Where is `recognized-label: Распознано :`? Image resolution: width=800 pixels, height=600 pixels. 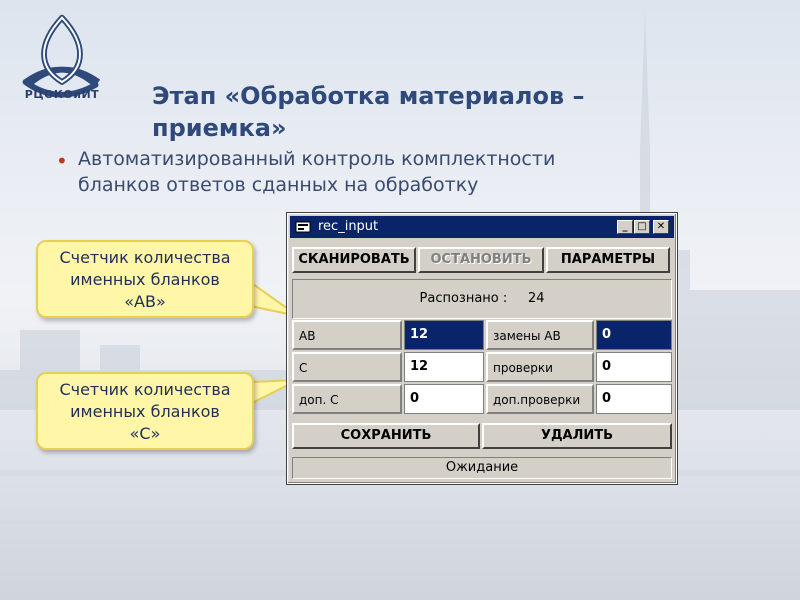 recognized-label: Распознано : is located at coordinates (463, 298).